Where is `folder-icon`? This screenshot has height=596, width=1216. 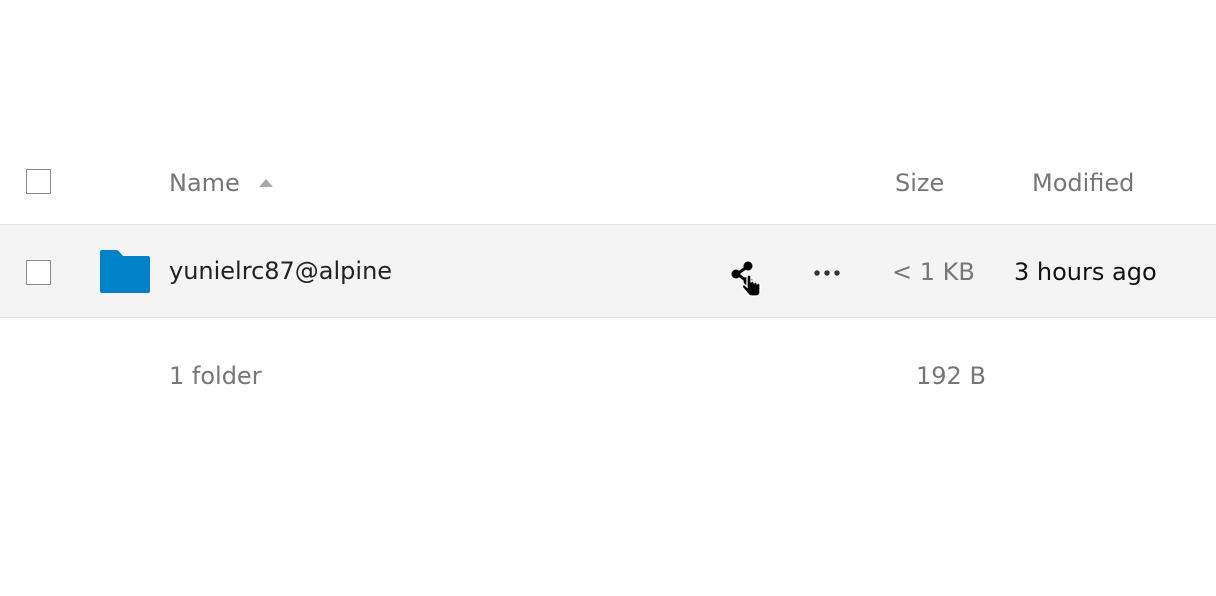
folder-icon is located at coordinates (125, 271).